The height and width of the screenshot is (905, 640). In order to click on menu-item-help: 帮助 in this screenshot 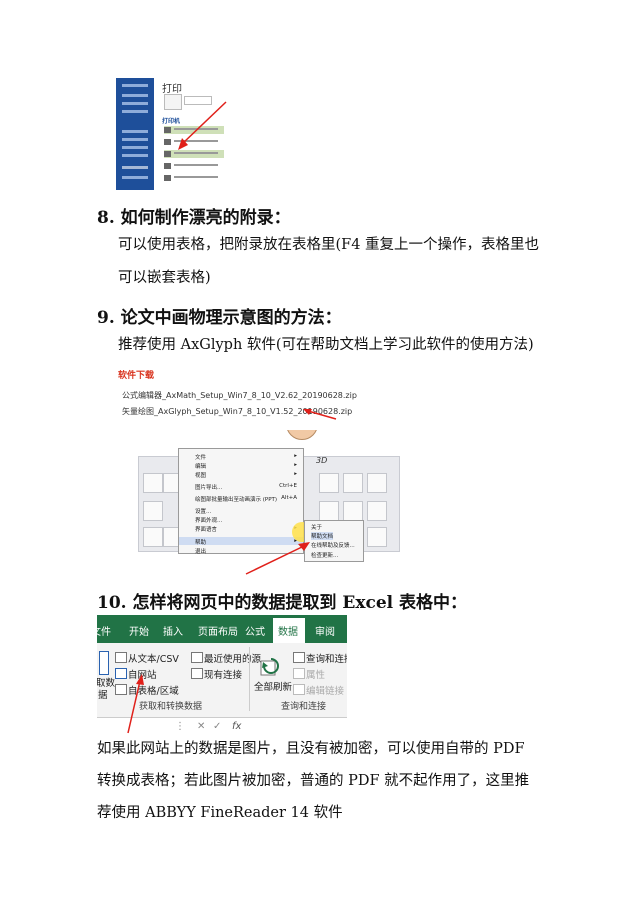, I will do `click(200, 542)`.